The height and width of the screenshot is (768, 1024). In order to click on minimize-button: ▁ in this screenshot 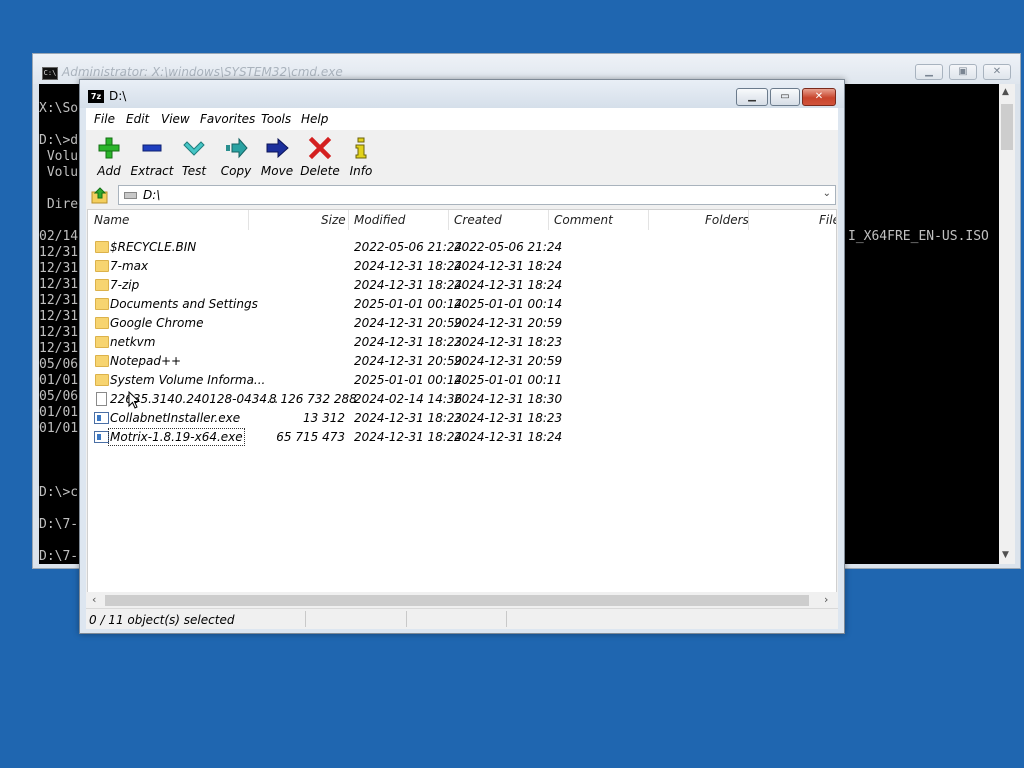, I will do `click(752, 97)`.